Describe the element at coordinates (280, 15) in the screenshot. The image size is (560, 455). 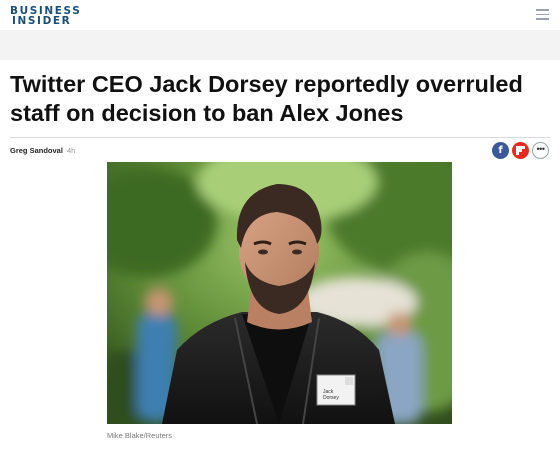
I see `top-bar: BUSINESS INSIDER` at that location.